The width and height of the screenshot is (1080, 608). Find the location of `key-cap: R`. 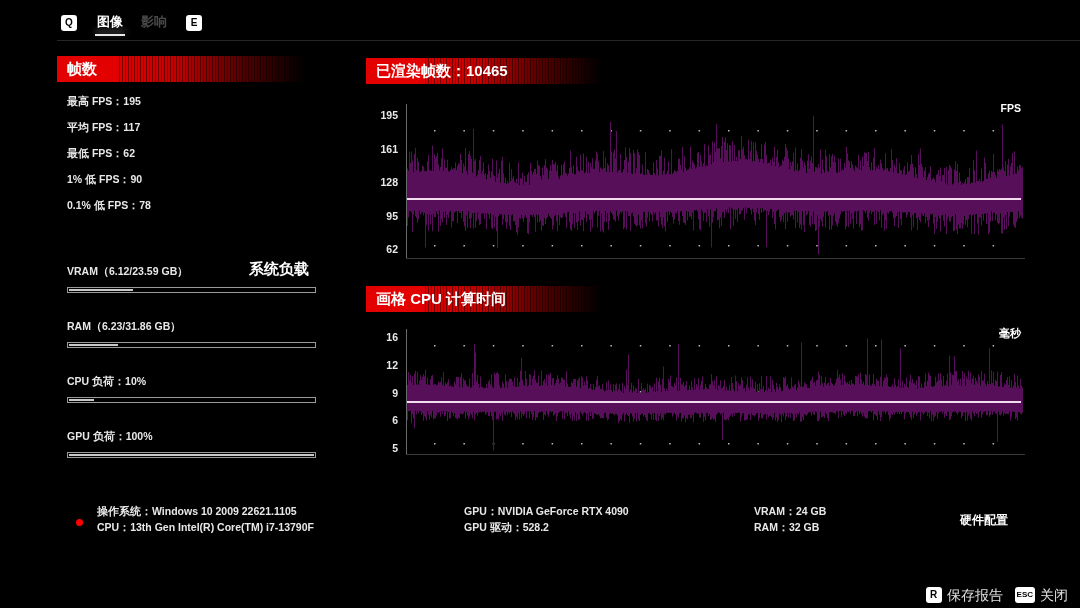

key-cap: R is located at coordinates (933, 595).